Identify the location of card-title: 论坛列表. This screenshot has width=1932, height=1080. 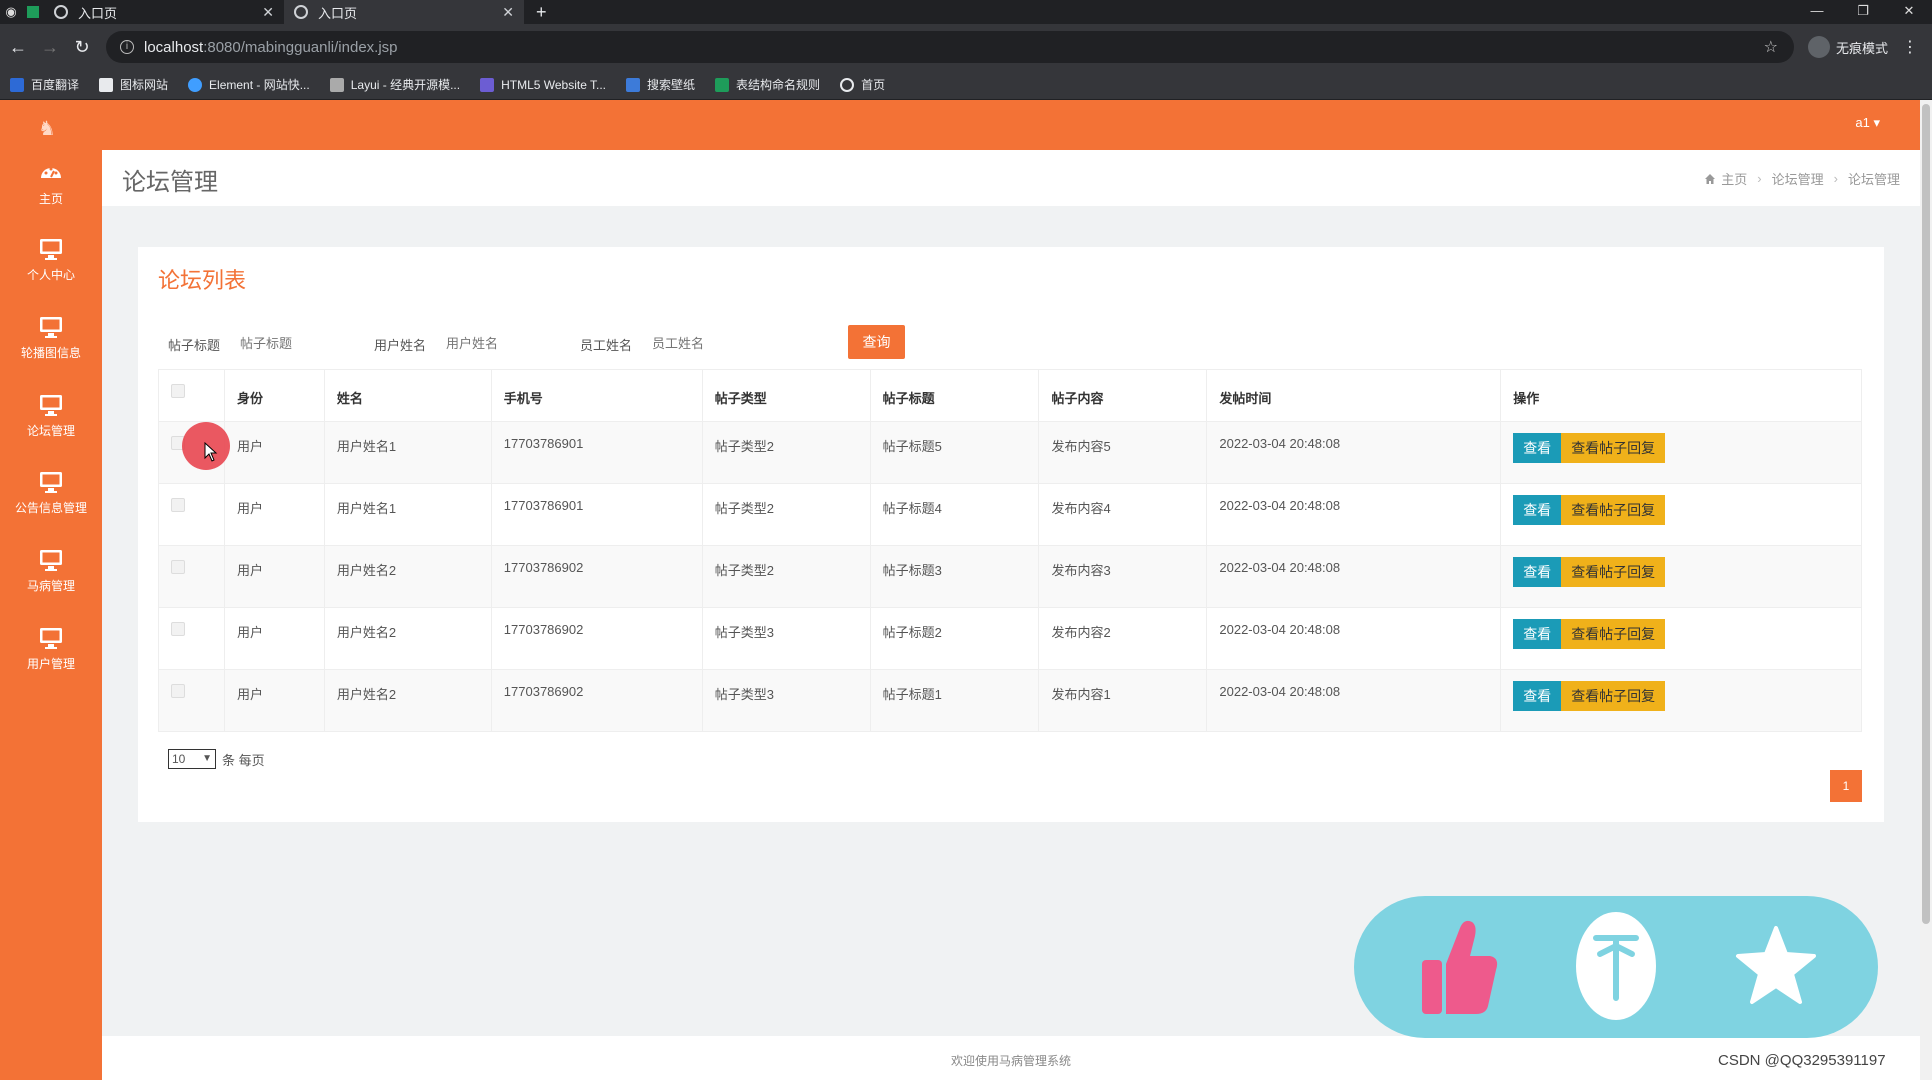
(202, 280).